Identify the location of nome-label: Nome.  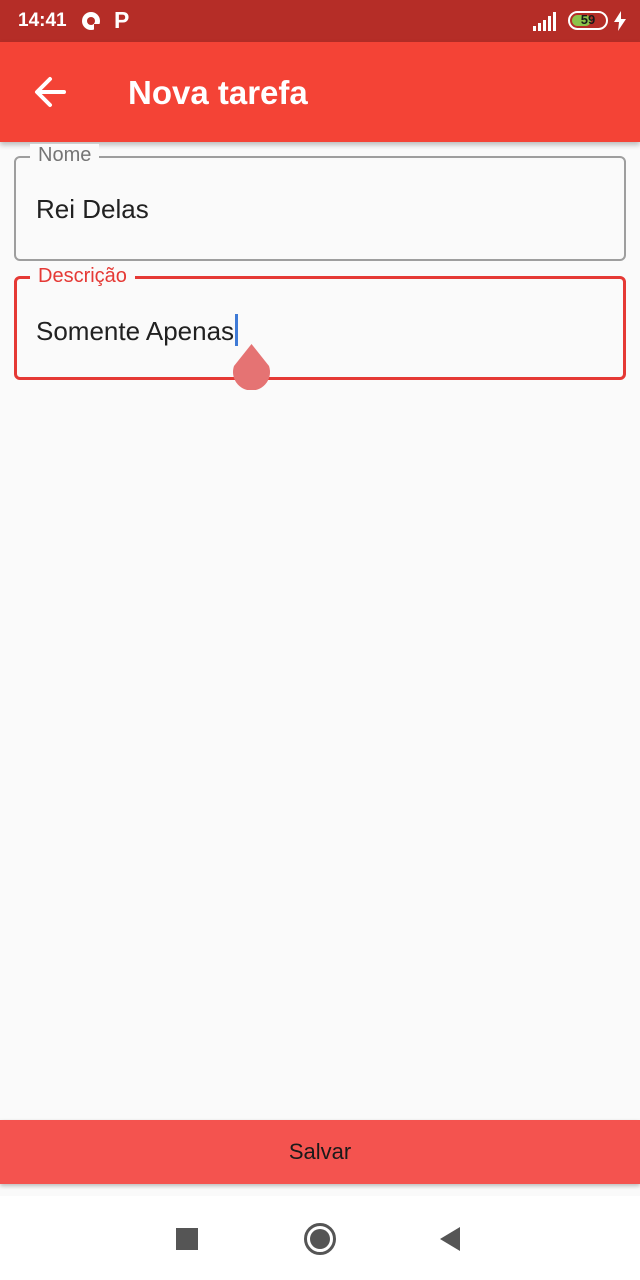
(65, 155).